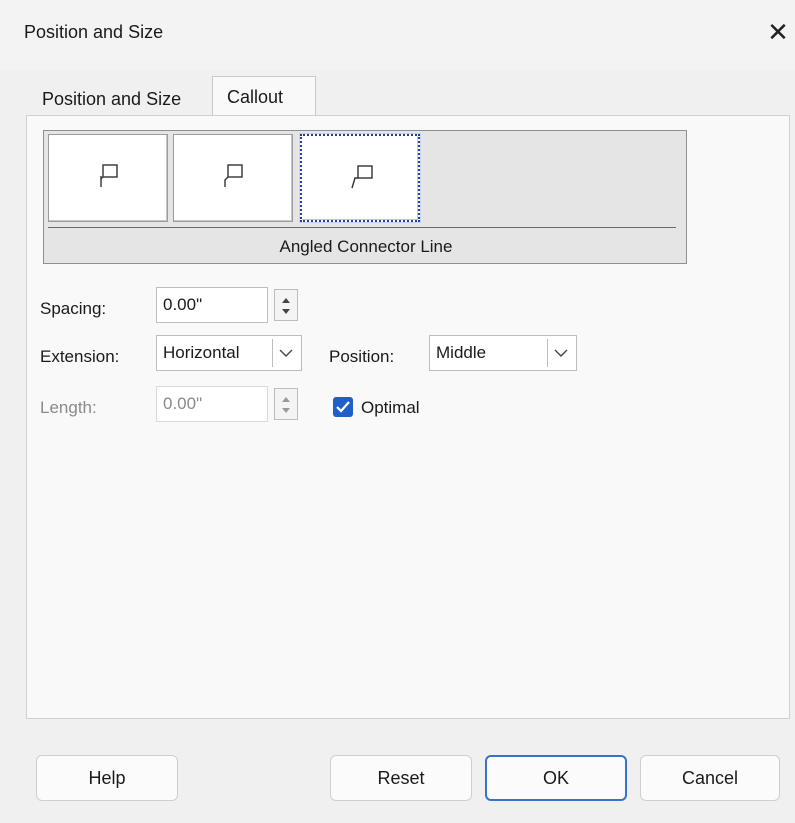 This screenshot has width=795, height=823. Describe the element at coordinates (120, 99) in the screenshot. I see `tab-position-and-size: Position and Size` at that location.